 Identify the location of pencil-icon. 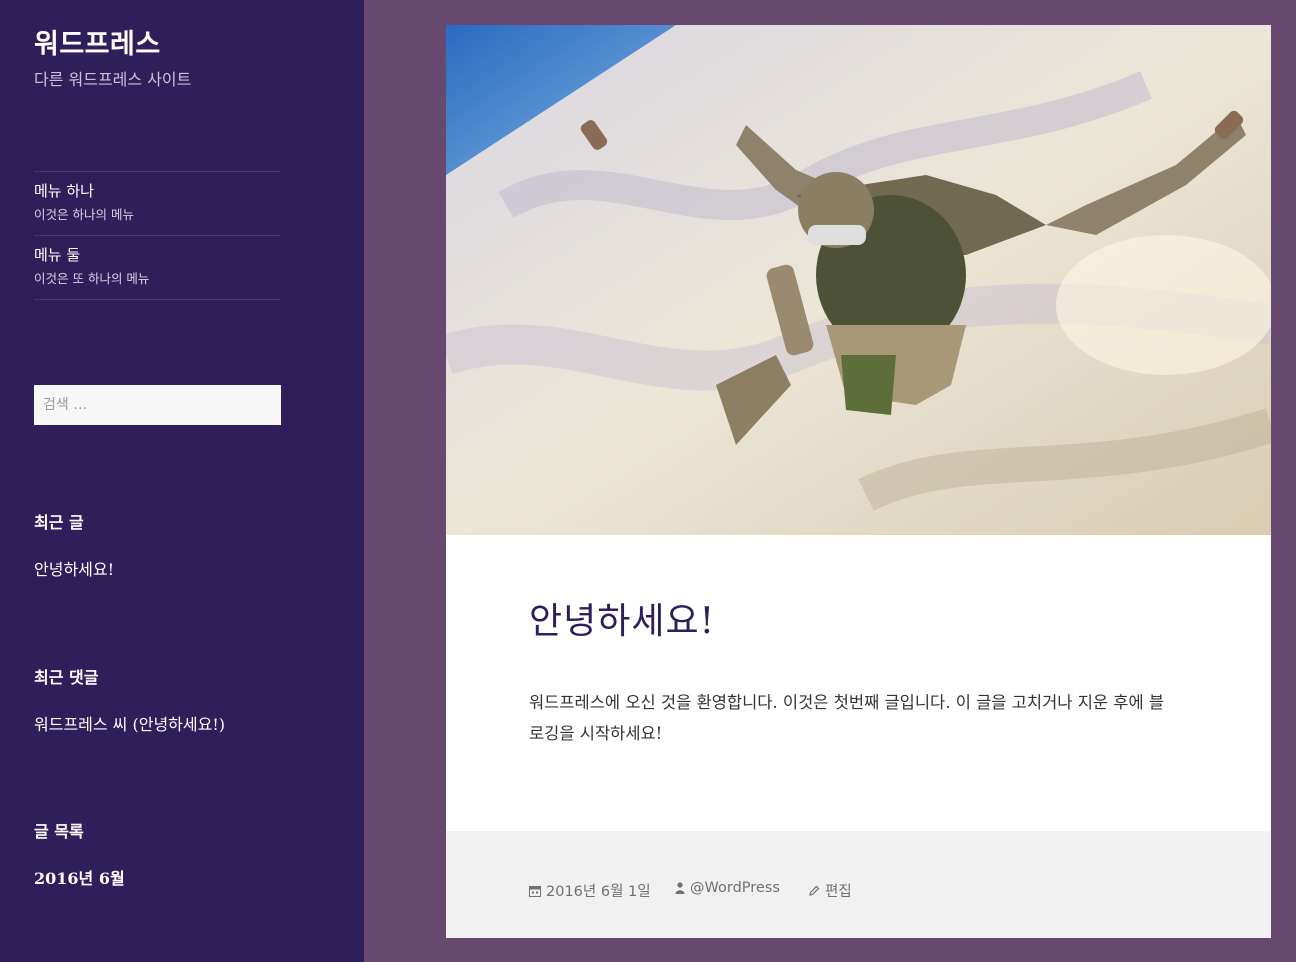
(814, 890).